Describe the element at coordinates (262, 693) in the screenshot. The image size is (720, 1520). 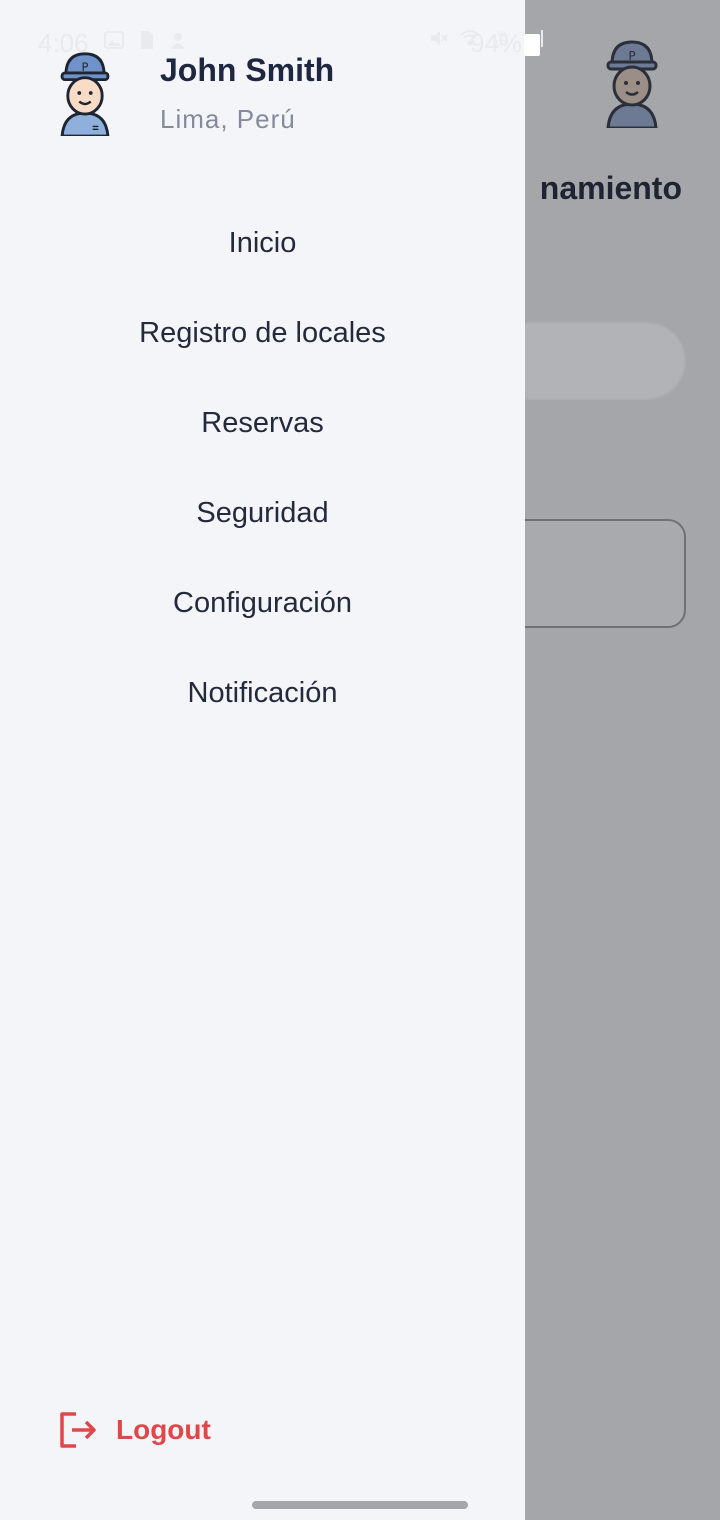
I see `menu-item-notificacion: Notificación` at that location.